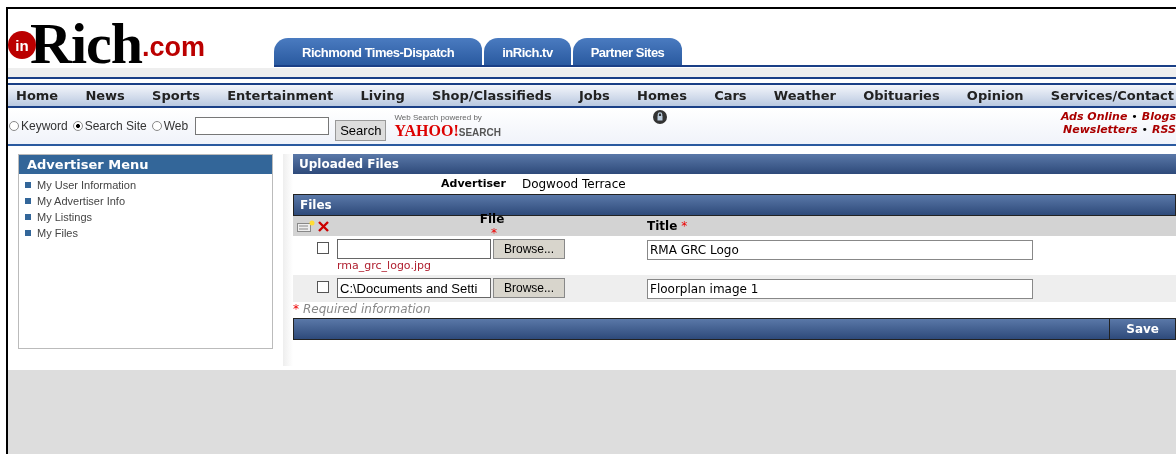 This screenshot has width=1176, height=454. What do you see at coordinates (1112, 95) in the screenshot?
I see `nav-link: Services/Contact` at bounding box center [1112, 95].